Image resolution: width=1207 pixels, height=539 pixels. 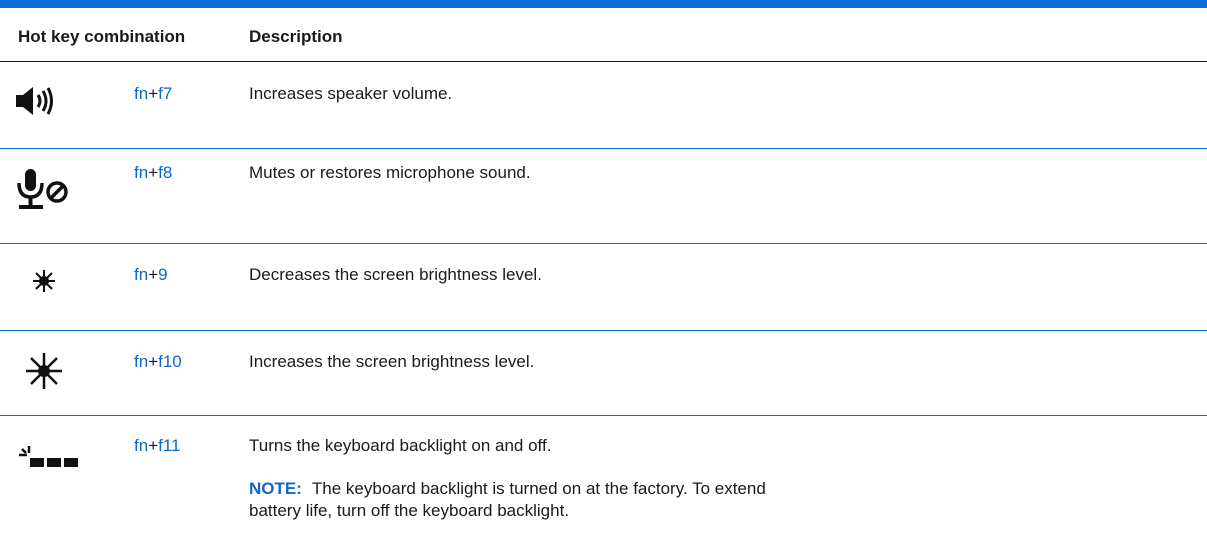 I want to click on hotkey-combination: fn+f10, so click(x=158, y=362).